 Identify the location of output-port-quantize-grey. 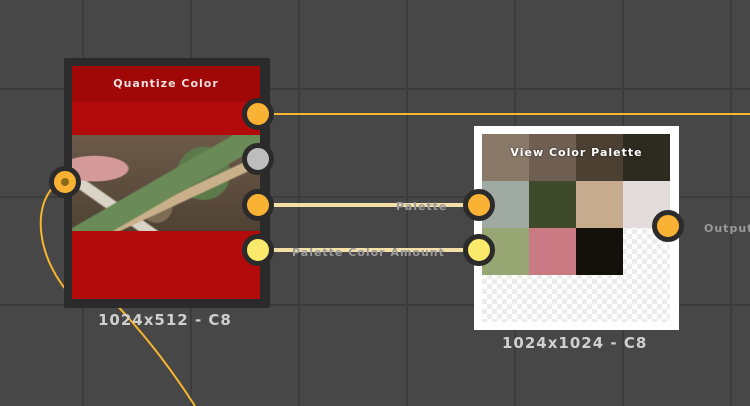
(258, 159).